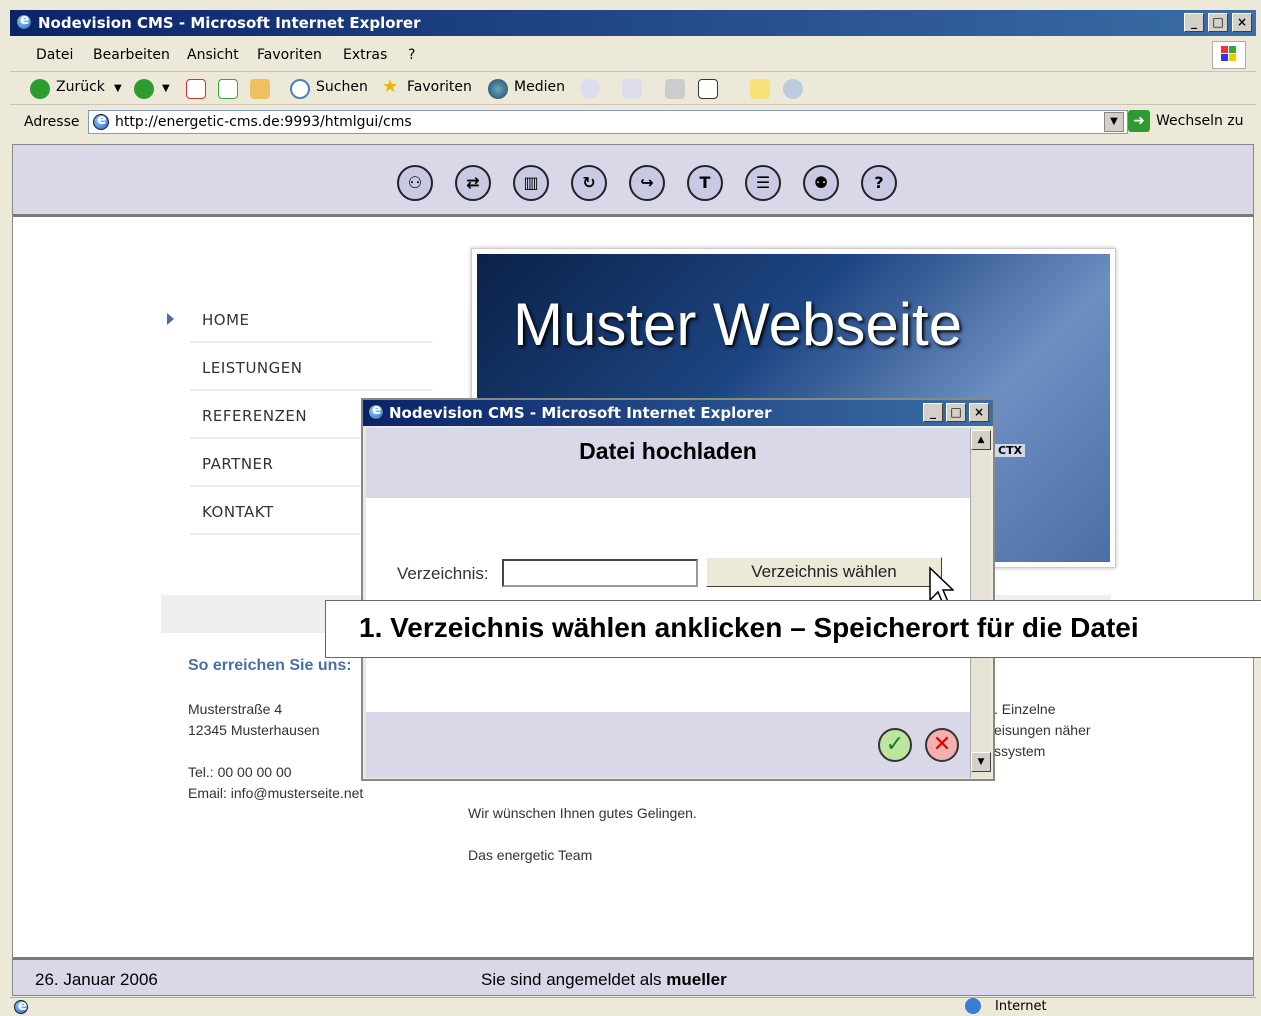 This screenshot has width=1261, height=1016. What do you see at coordinates (668, 451) in the screenshot?
I see `dialog-heading: Datei hochladen` at bounding box center [668, 451].